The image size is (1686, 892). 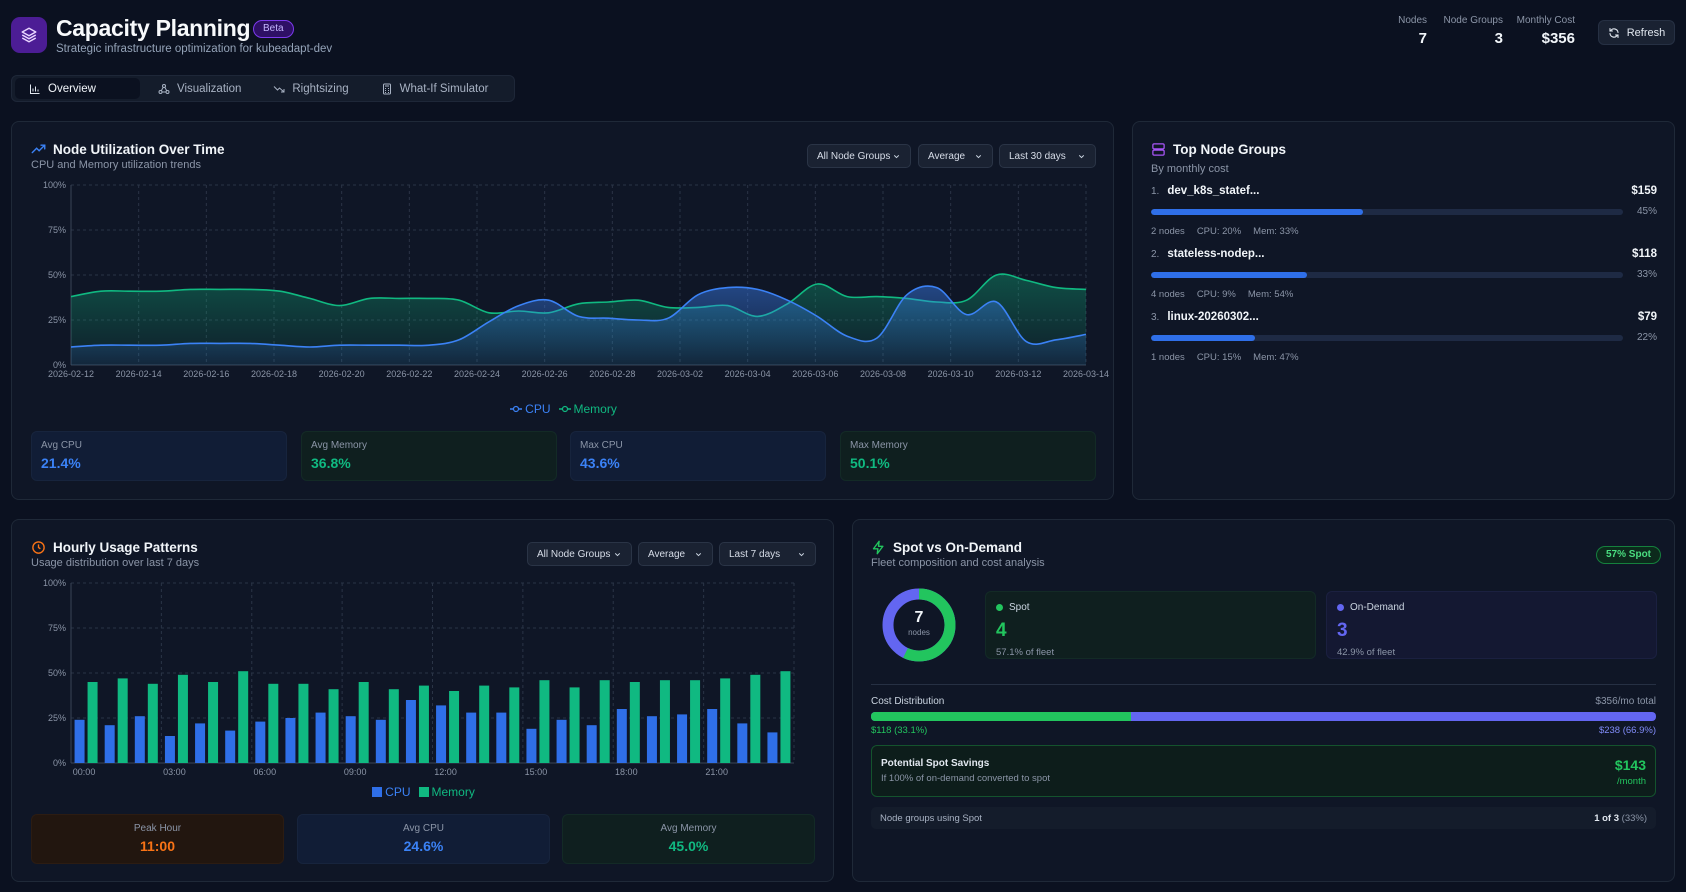 I want to click on spot-share: 57.1% of fleet, so click(x=1025, y=652).